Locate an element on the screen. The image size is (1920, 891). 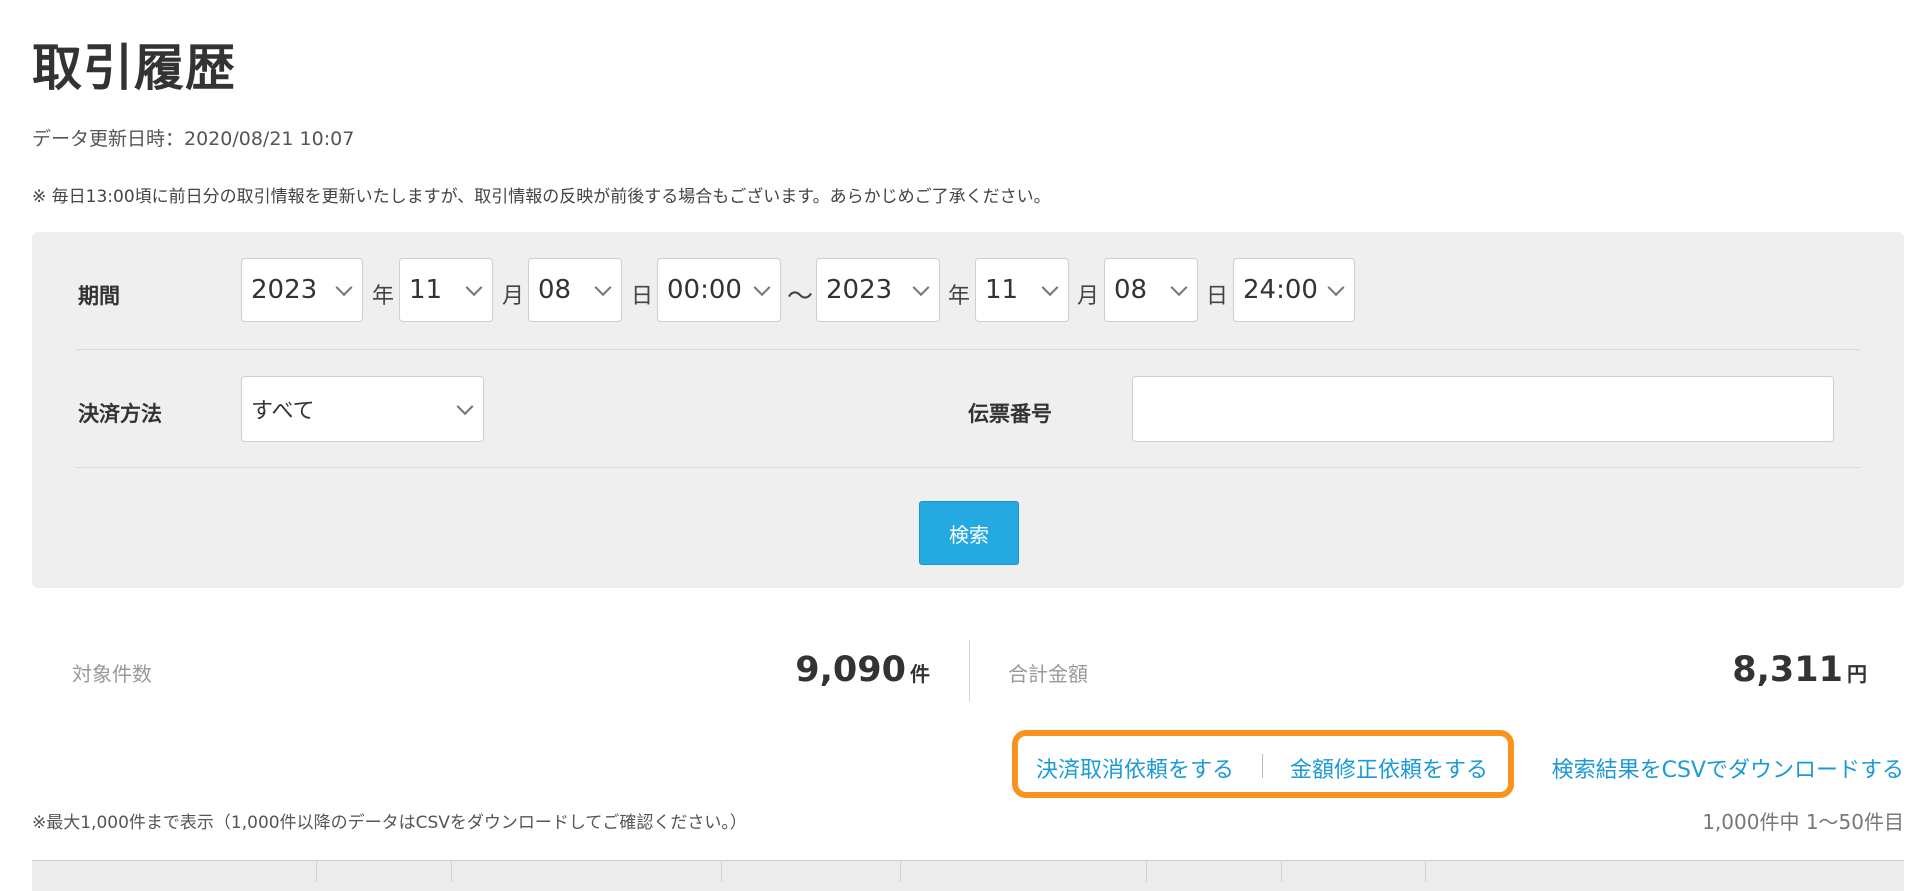
cancel-request-link: 決済取消依頼をする is located at coordinates (1135, 768).